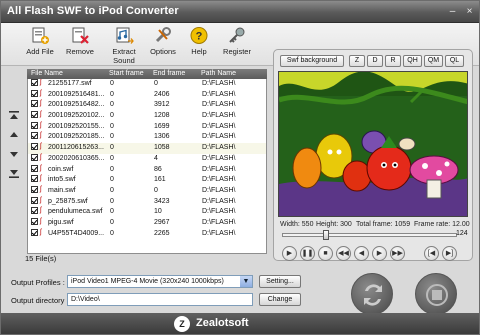 Image resolution: width=480 pixels, height=335 pixels. Describe the element at coordinates (469, 11) in the screenshot. I see `close-button: ×` at that location.